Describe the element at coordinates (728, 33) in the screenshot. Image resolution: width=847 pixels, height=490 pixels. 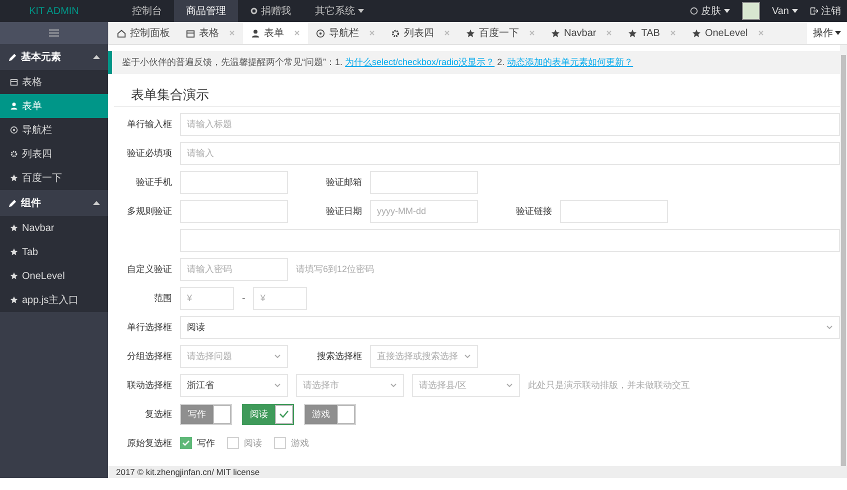
I see `tab: OneLevel` at that location.